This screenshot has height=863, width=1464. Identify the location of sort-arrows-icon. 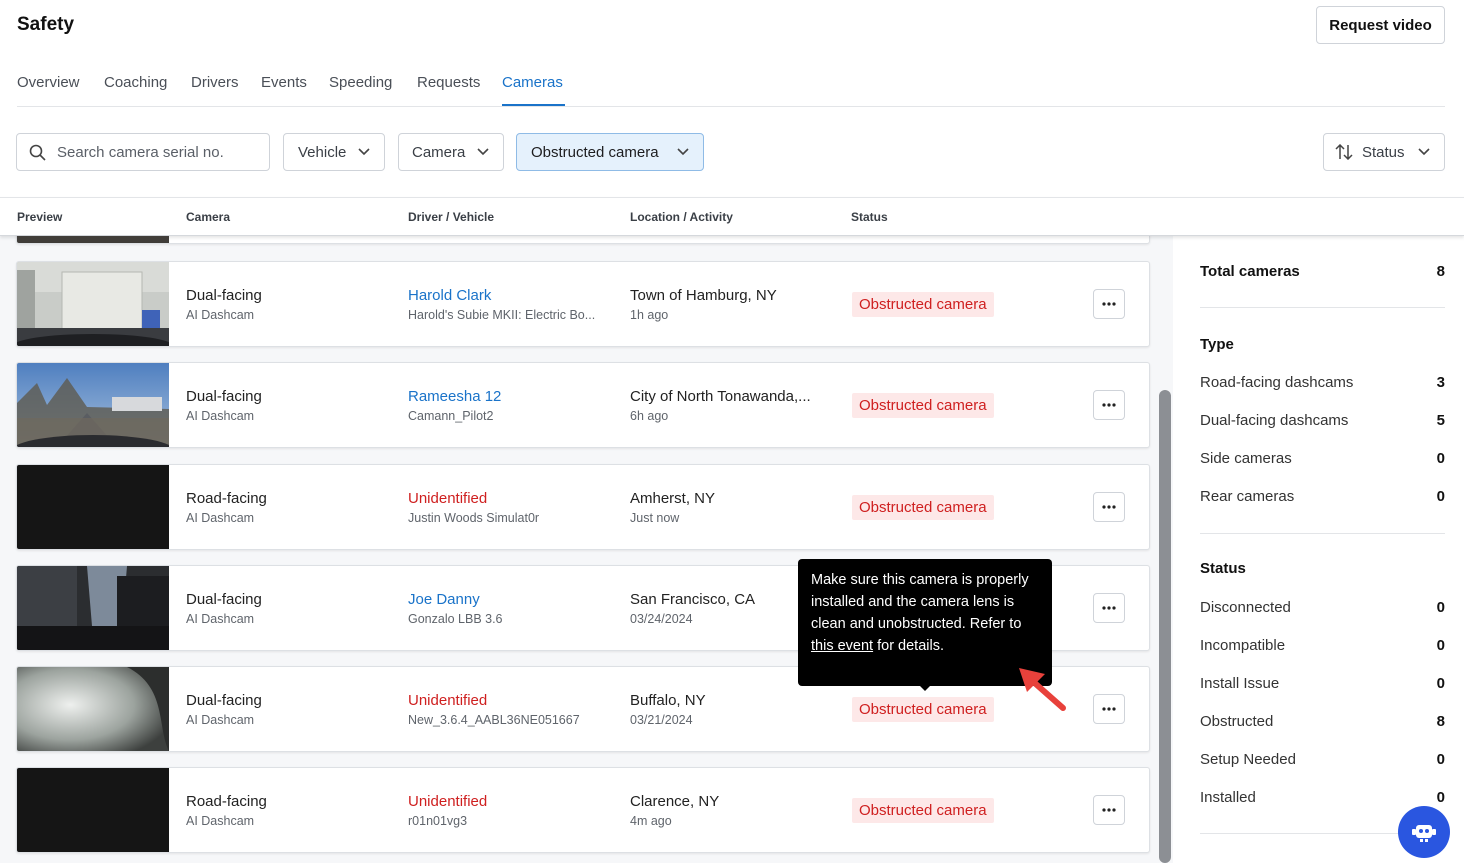
(1344, 152).